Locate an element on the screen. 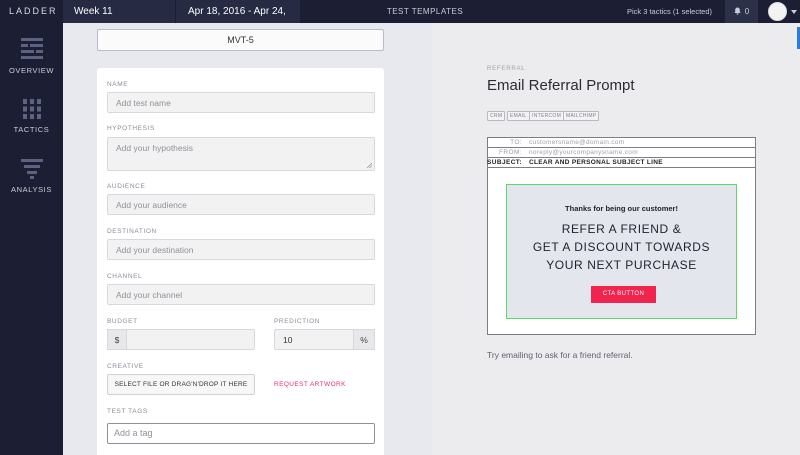 This screenshot has height=455, width=800. budget-label: BUDGET is located at coordinates (122, 321).